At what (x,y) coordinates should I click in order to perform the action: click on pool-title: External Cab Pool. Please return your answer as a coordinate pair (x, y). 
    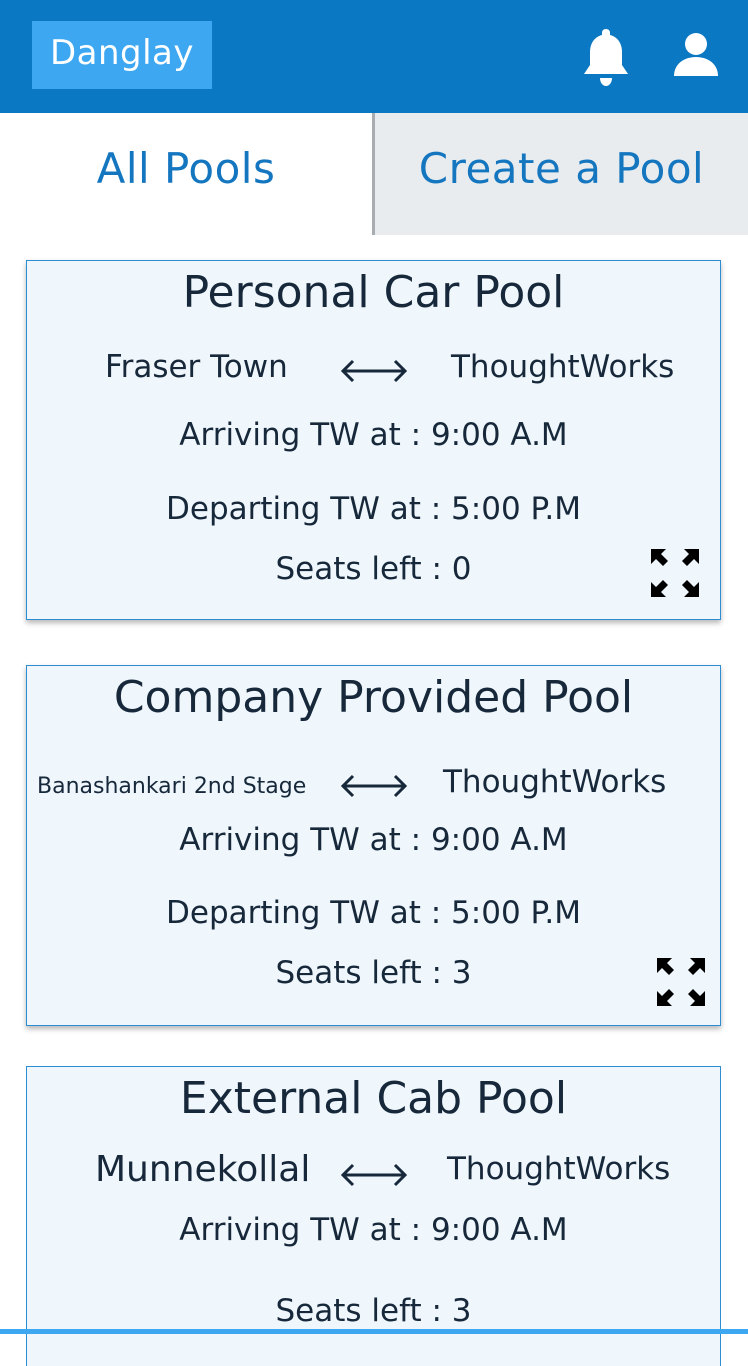
    Looking at the image, I should click on (373, 1098).